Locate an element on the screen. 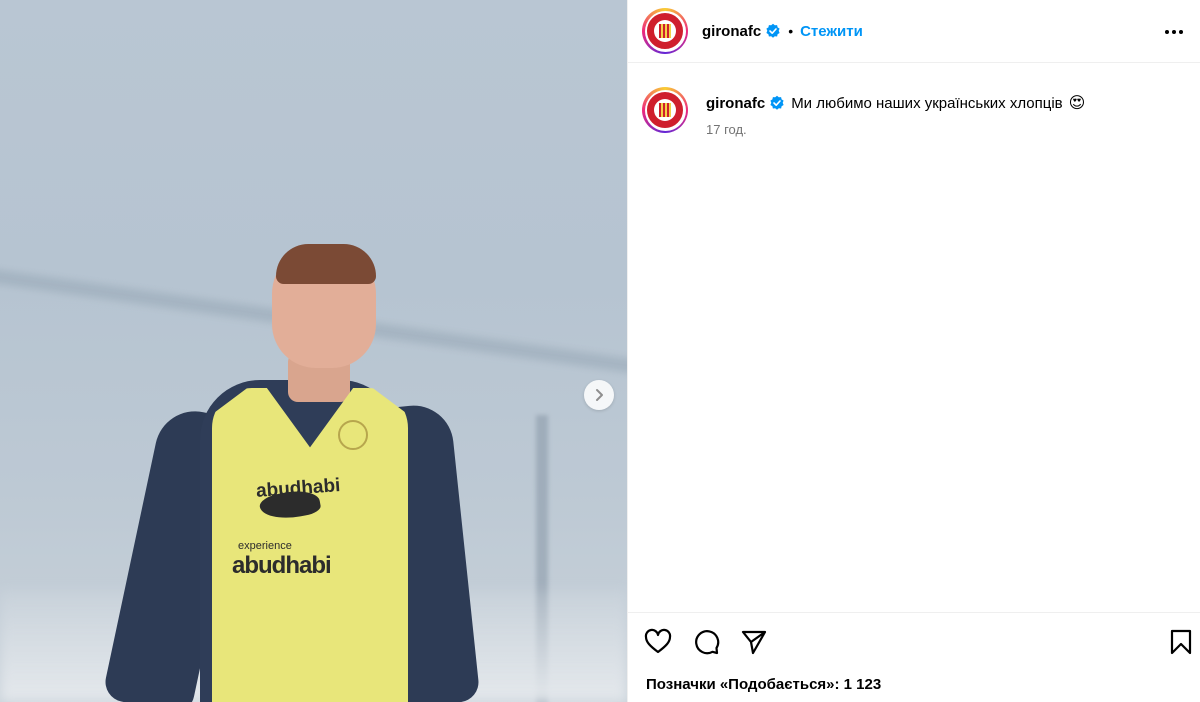 Image resolution: width=1200 pixels, height=702 pixels. bib-crest is located at coordinates (353, 435).